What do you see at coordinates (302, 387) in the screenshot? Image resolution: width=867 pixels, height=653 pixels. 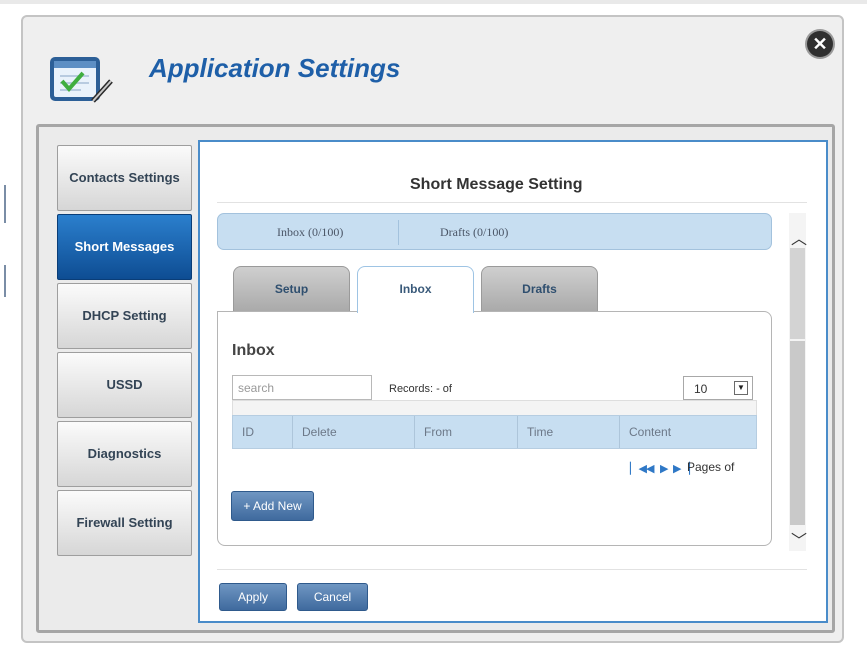 I see `search-input` at bounding box center [302, 387].